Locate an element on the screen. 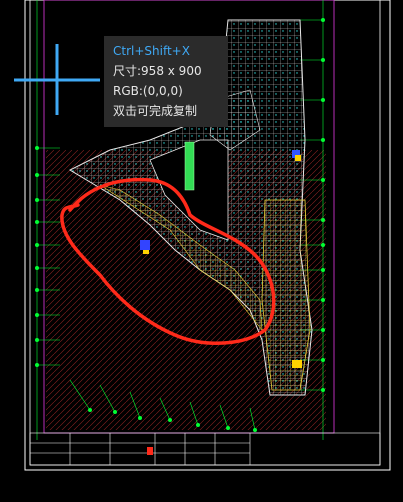  title-block is located at coordinates (205, 449).